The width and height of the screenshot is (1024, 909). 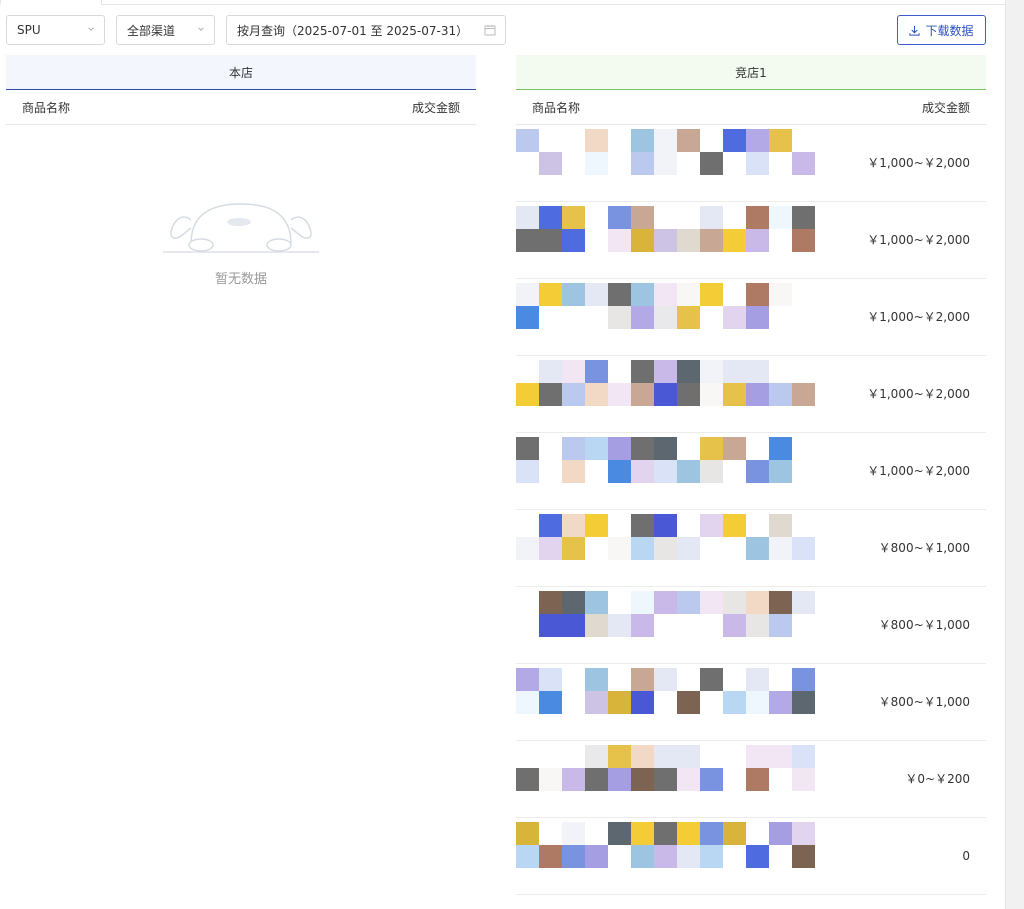 I want to click on date-range-picker: 按月查询（2025-07-01 至 2025-07-31）, so click(x=366, y=30).